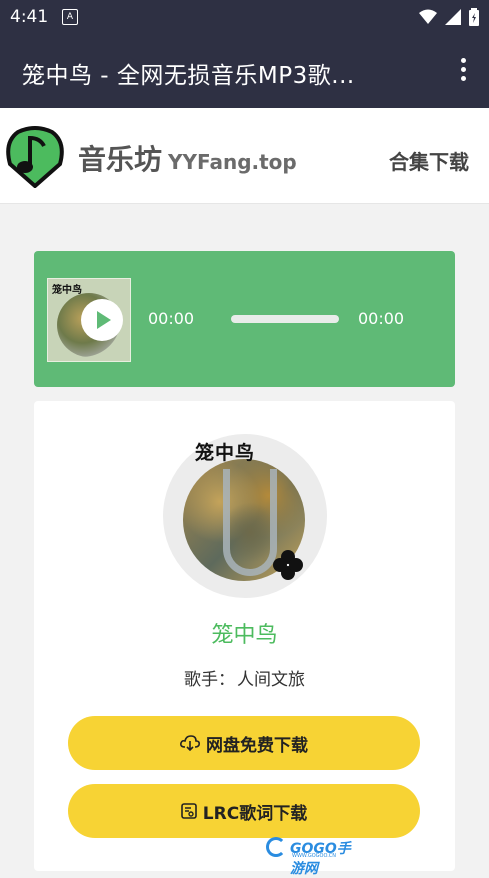 This screenshot has height=878, width=489. I want to click on end-time: 00:00, so click(381, 318).